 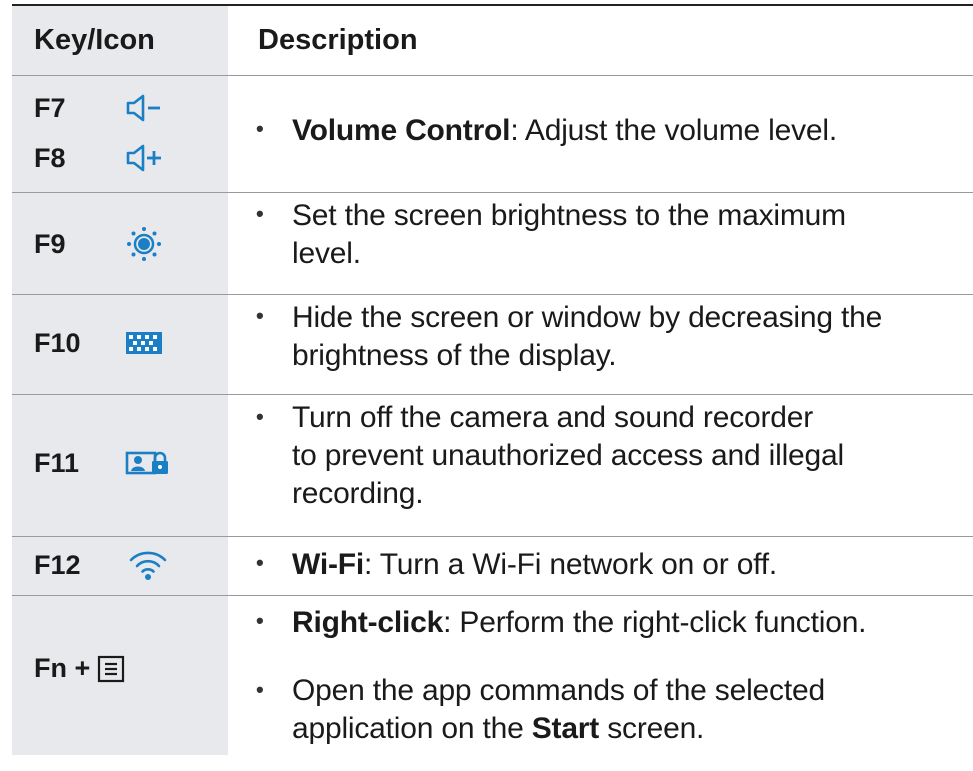 I want to click on volume-down-icon, so click(x=144, y=108).